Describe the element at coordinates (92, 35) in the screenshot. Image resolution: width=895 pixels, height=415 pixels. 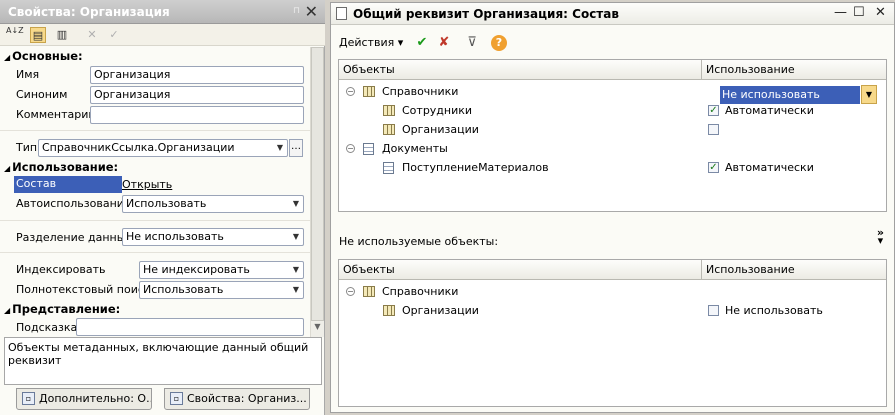
I see `cancel-icon: ✕` at that location.